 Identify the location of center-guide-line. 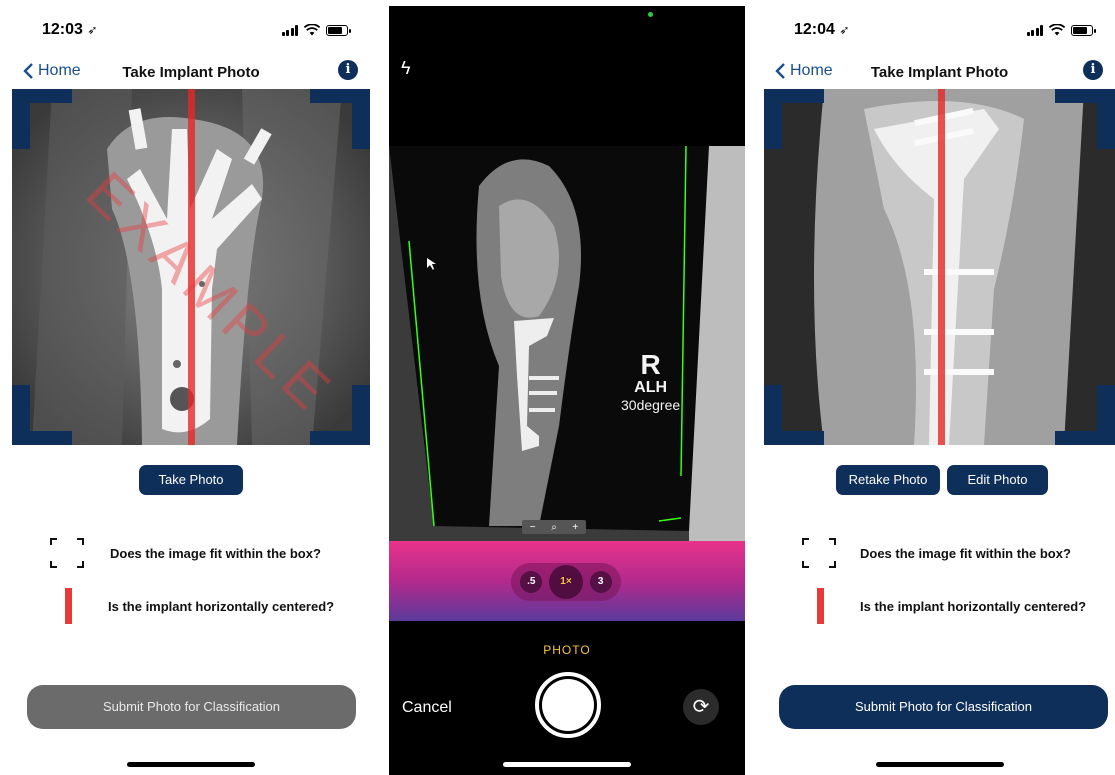
(941, 267).